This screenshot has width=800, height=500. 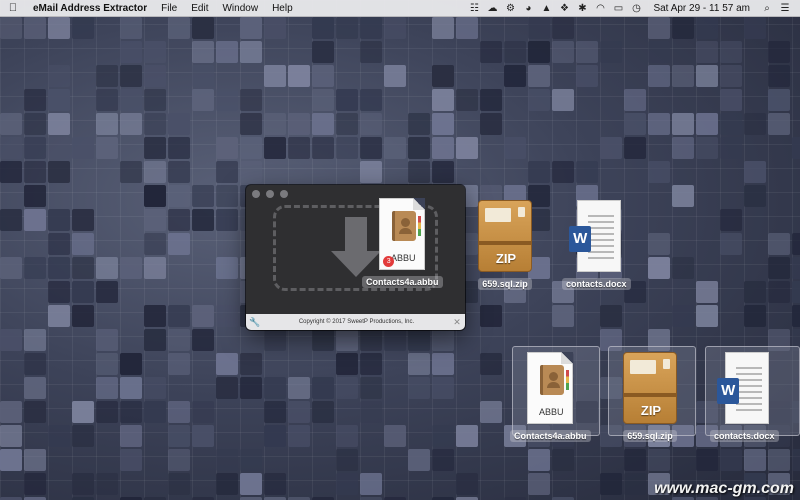 I want to click on menu-help: Help, so click(x=282, y=8).